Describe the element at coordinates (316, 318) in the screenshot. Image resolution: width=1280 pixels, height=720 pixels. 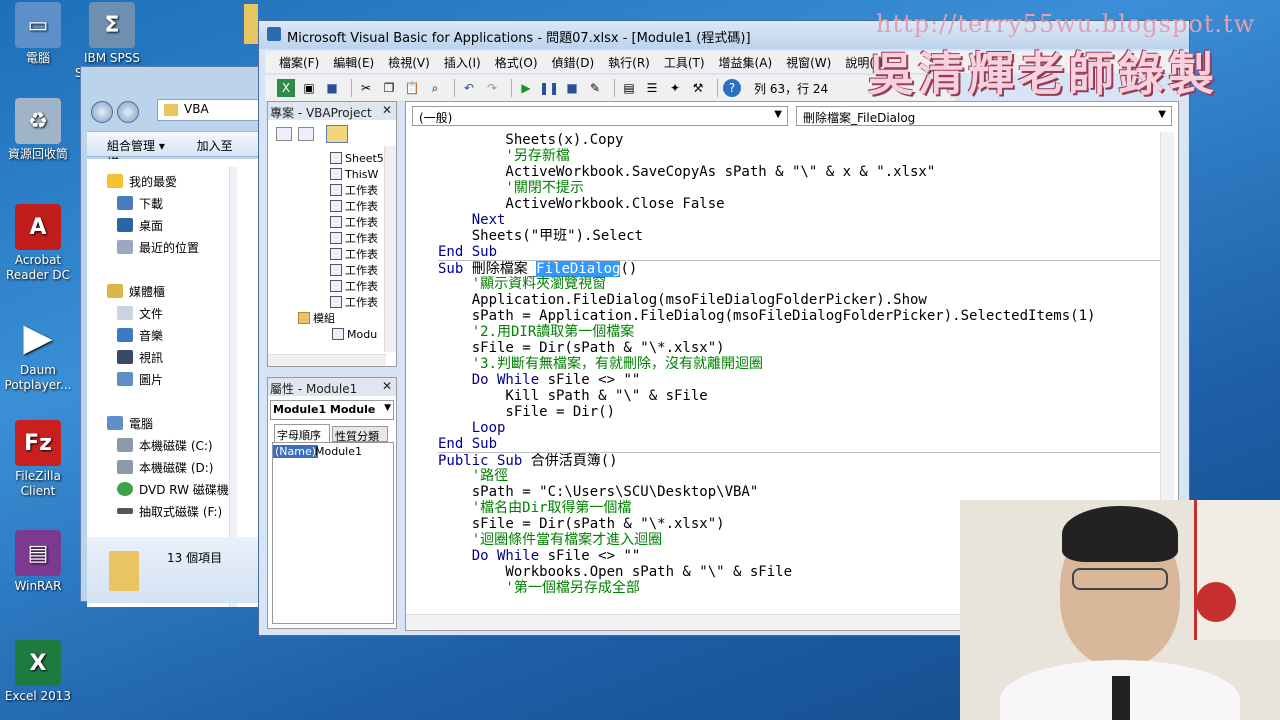
I see `tree-folder-modules: 模組` at that location.